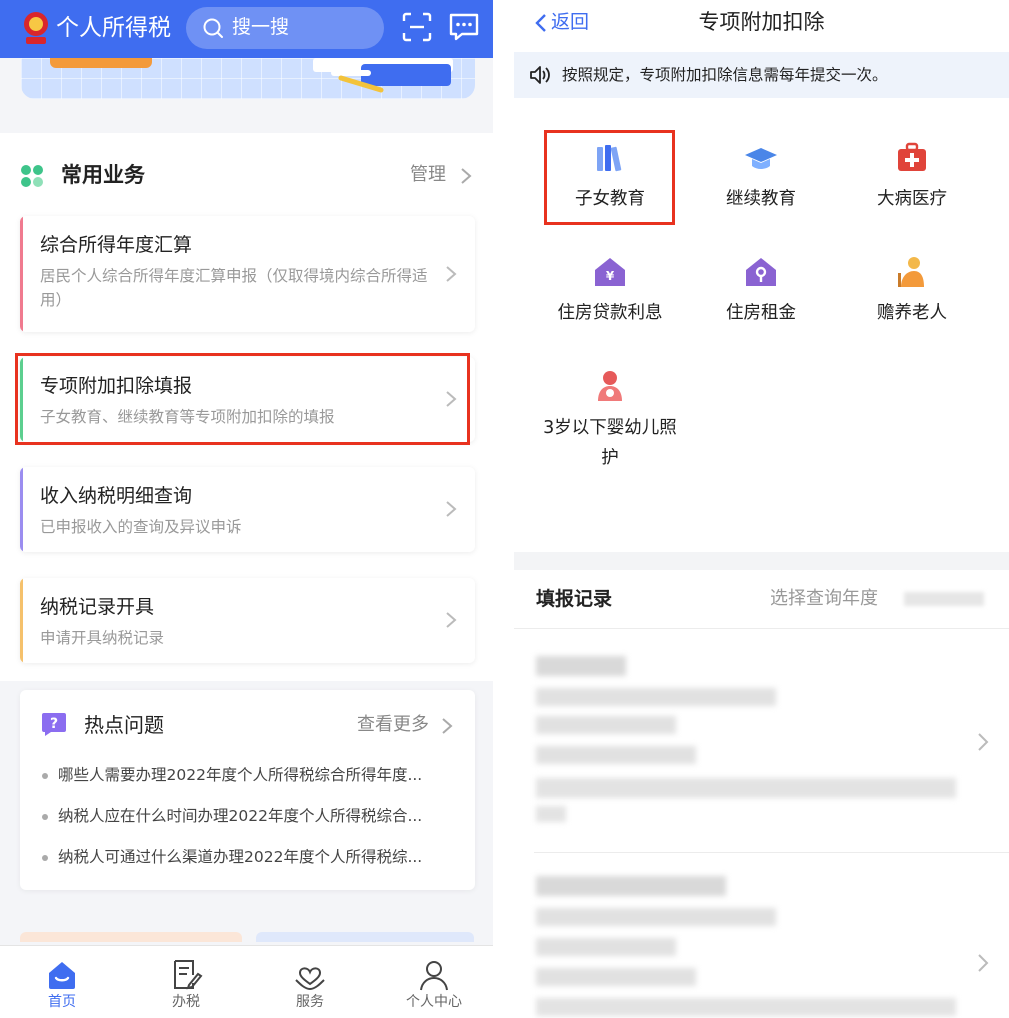 Image resolution: width=1009 pixels, height=1018 pixels. Describe the element at coordinates (824, 599) in the screenshot. I see `year-selector: 选择查询年度` at that location.